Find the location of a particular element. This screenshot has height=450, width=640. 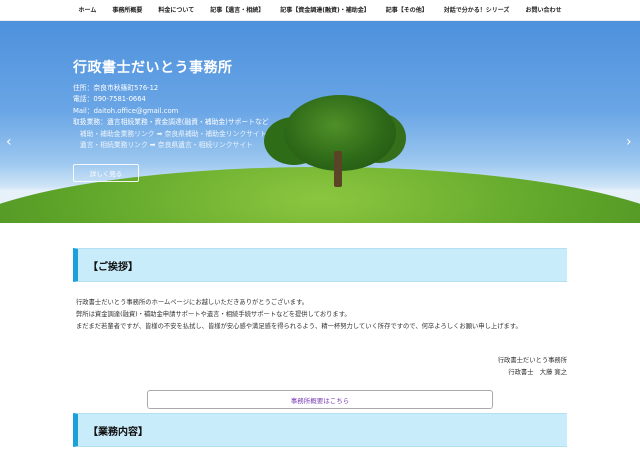

hero-address: 住所：奈良市秋篠町576-12 is located at coordinates (116, 87).